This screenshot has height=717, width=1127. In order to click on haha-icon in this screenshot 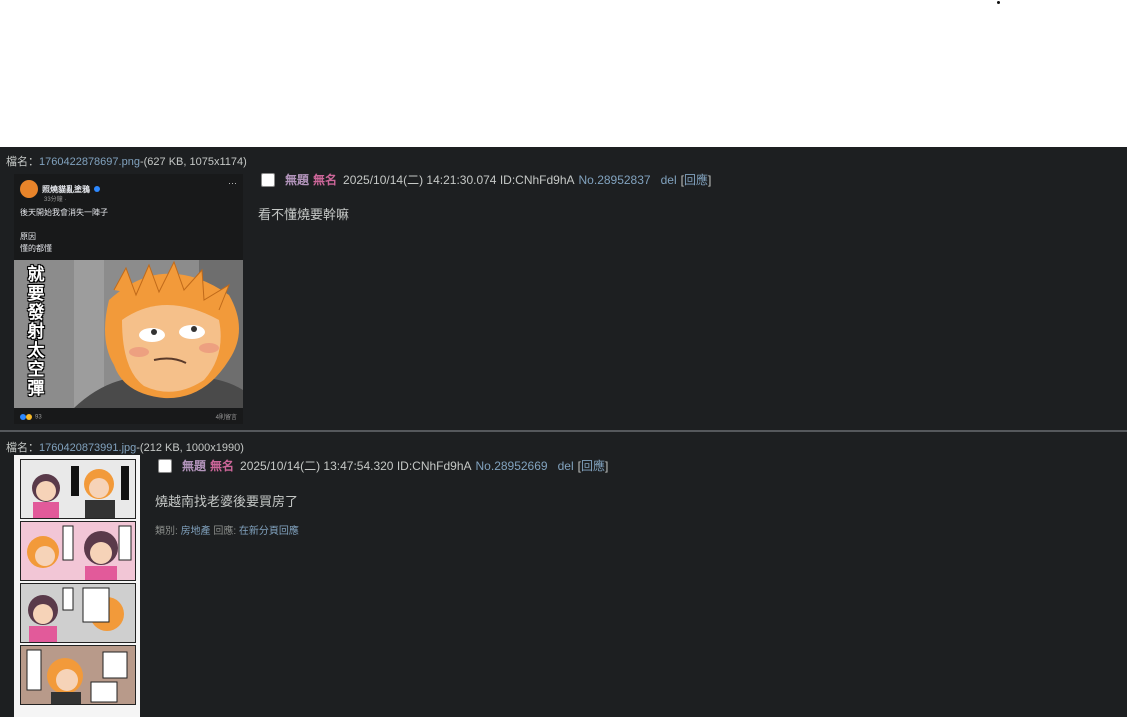, I will do `click(29, 417)`.